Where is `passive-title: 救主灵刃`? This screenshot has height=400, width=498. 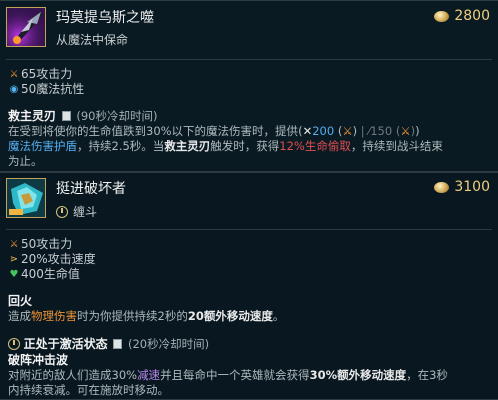
passive-title: 救主灵刃 is located at coordinates (32, 116).